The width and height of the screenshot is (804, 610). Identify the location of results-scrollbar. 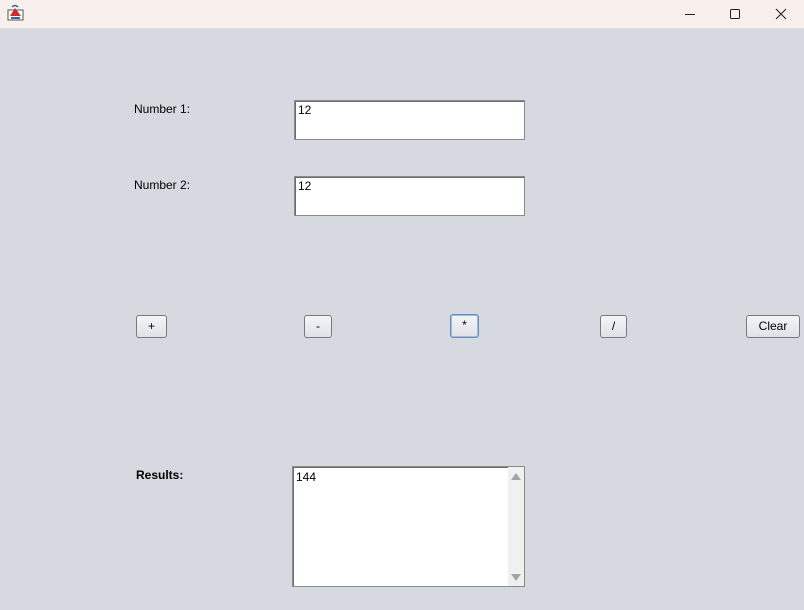
(516, 526).